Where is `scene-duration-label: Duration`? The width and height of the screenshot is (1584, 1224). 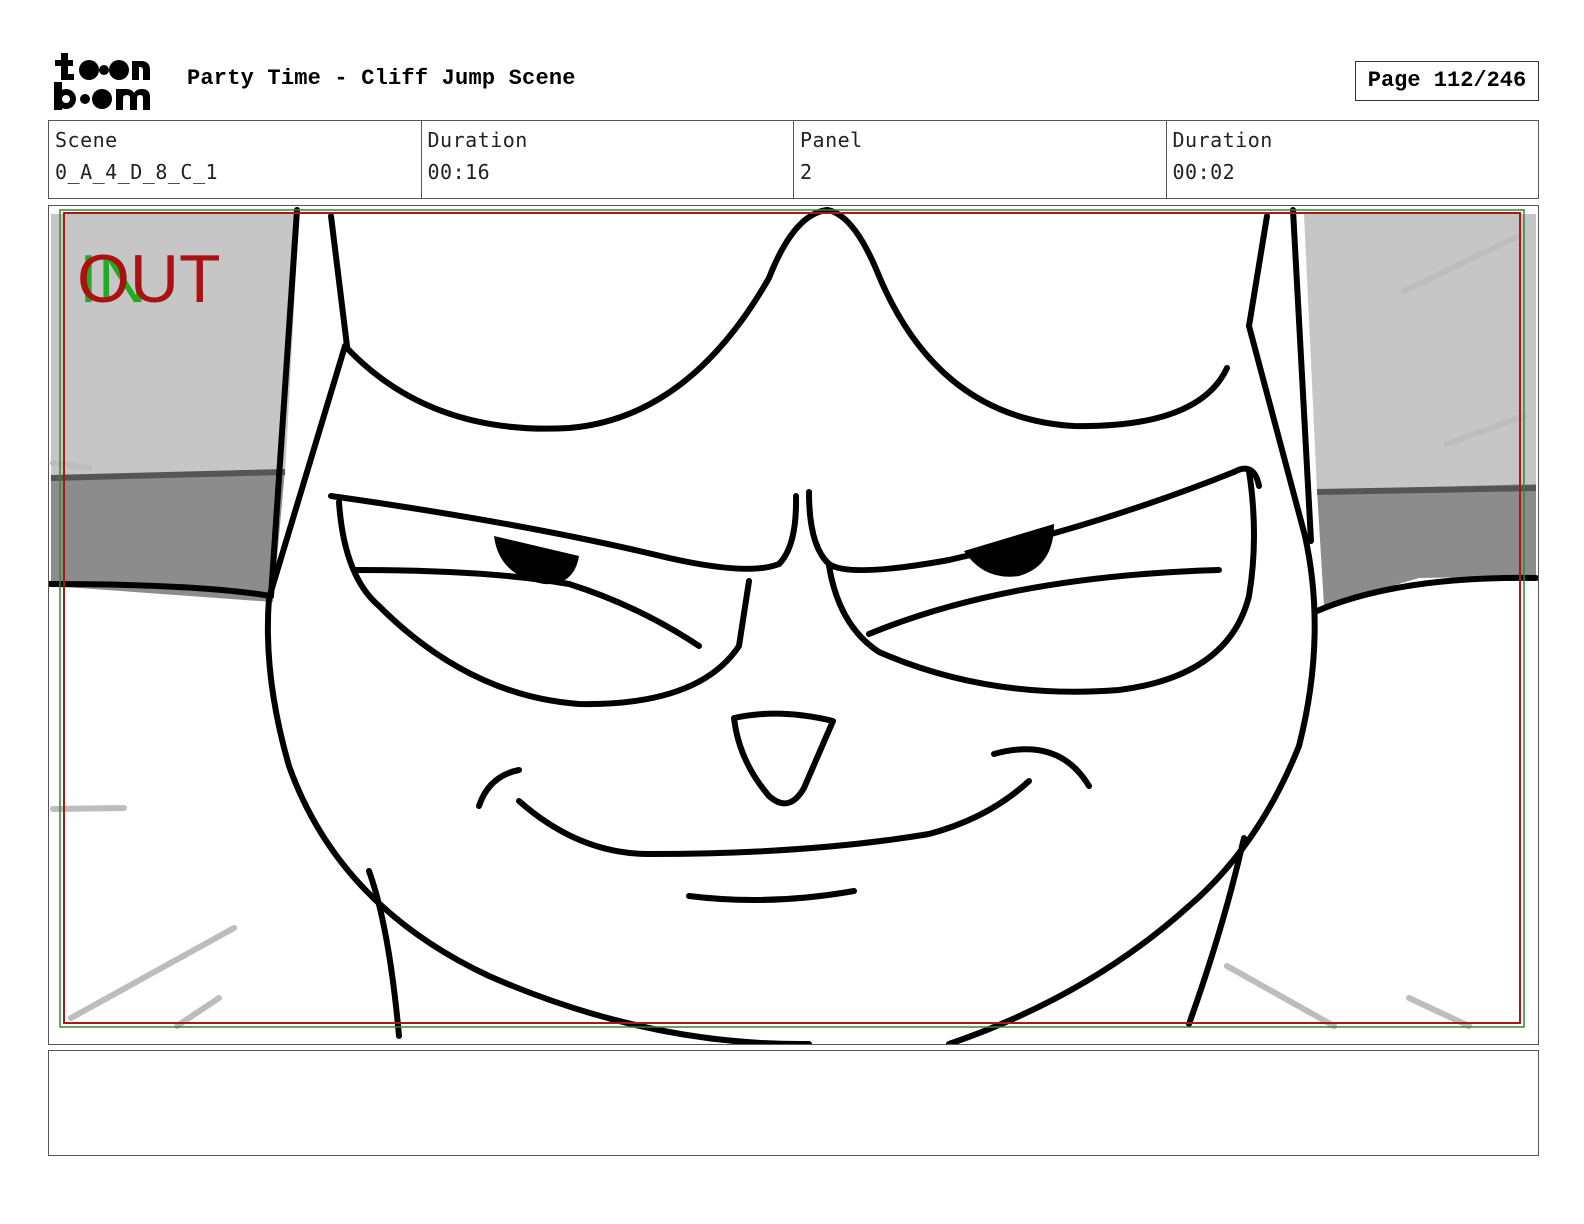
scene-duration-label: Duration is located at coordinates (477, 140).